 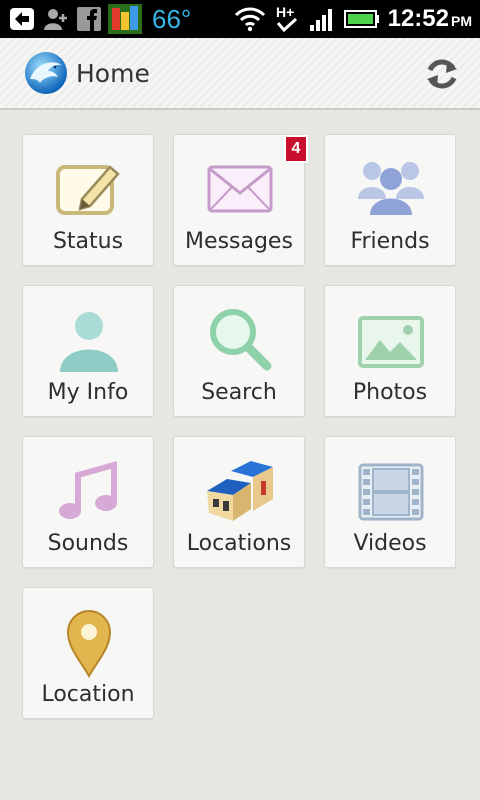 What do you see at coordinates (56, 19) in the screenshot?
I see `add-contact-icon` at bounding box center [56, 19].